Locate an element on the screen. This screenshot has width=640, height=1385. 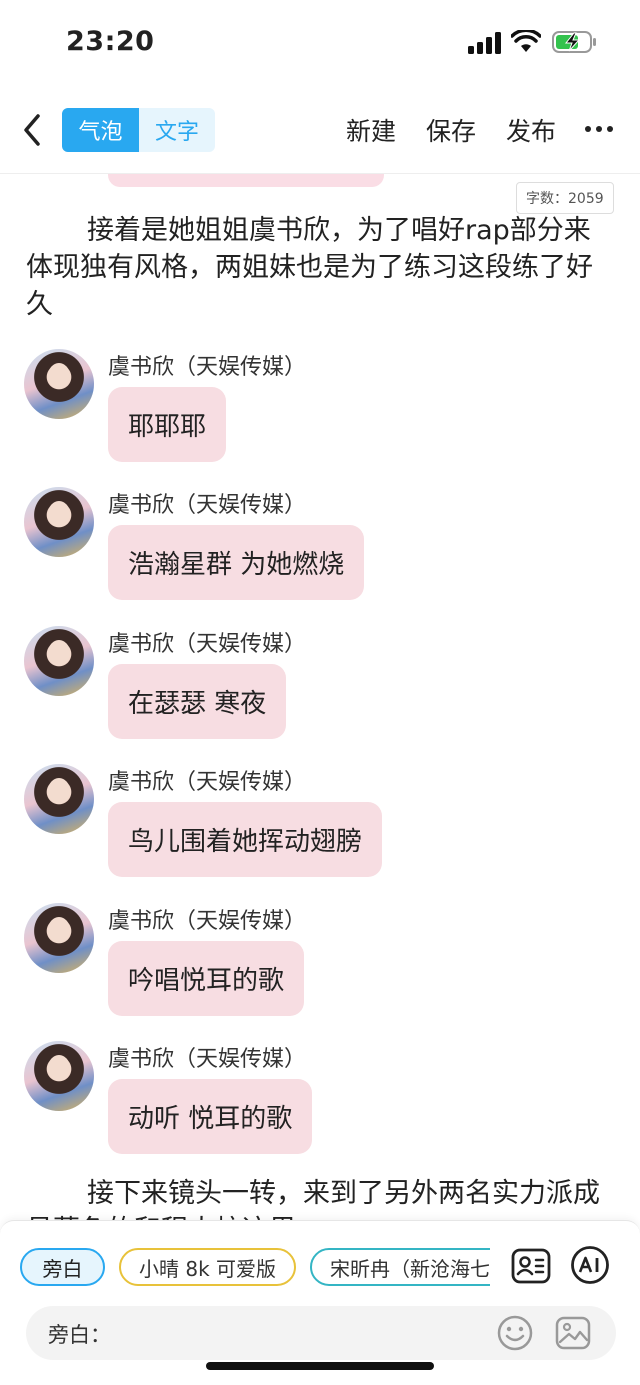
message-input: 旁白： is located at coordinates (321, 1333).